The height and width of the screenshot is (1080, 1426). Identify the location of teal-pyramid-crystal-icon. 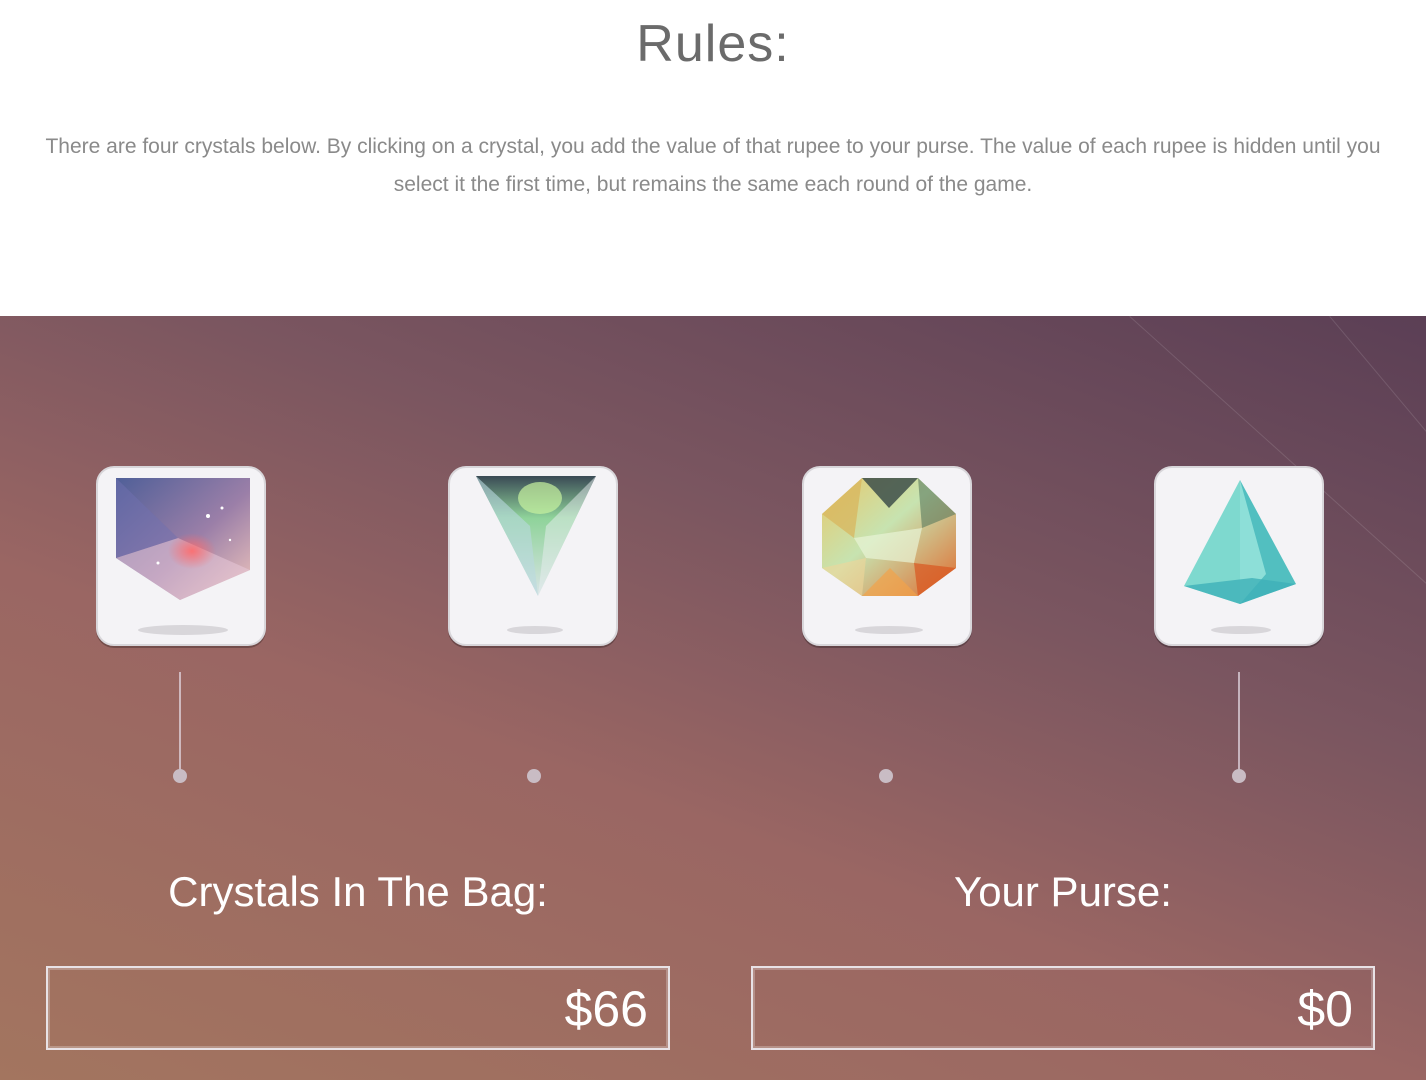
(1240, 557).